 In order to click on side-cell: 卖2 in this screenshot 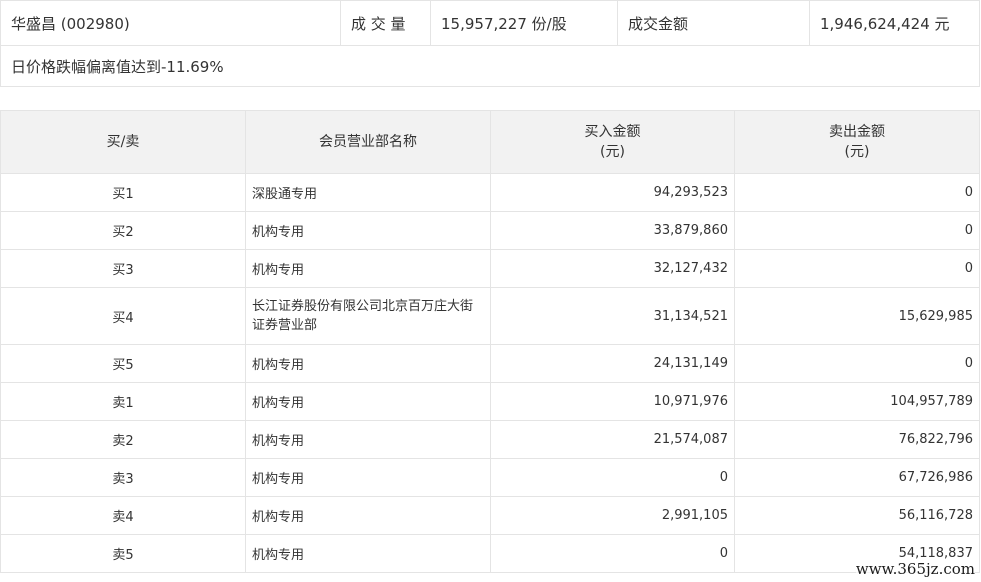, I will do `click(123, 439)`.